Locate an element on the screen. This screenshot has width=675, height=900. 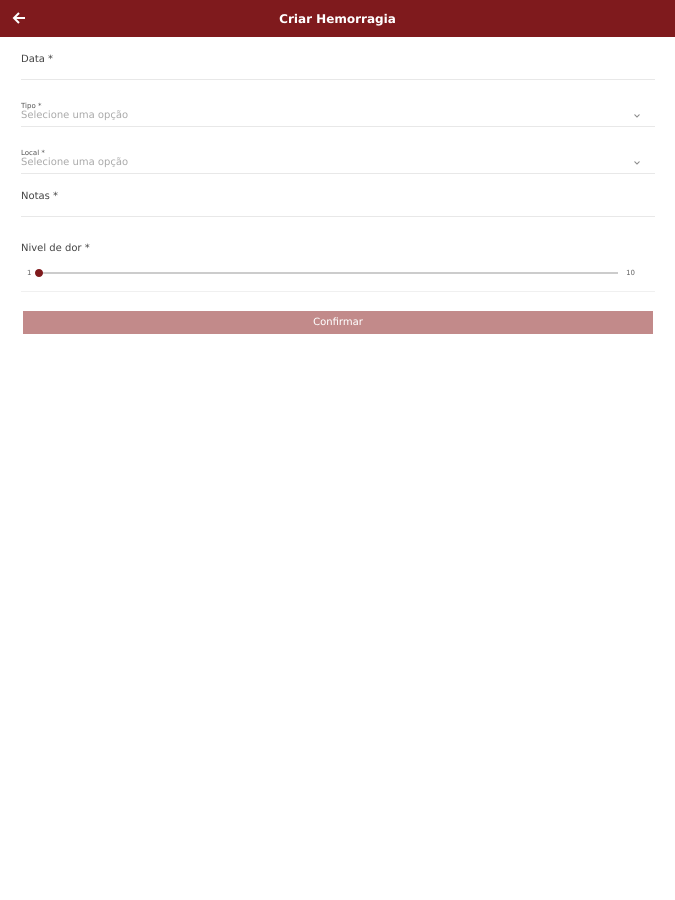
page-title: Criar Hemorragia is located at coordinates (337, 19).